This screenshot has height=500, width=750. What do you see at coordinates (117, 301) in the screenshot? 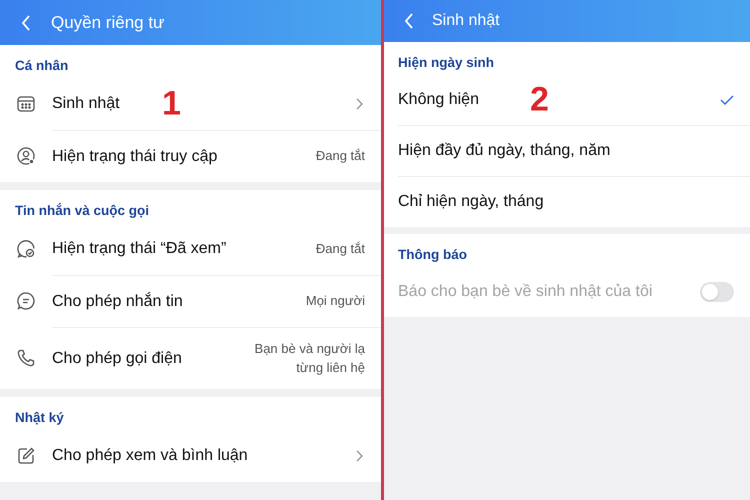
I see `setting-label: Cho phép nhắn tin` at bounding box center [117, 301].